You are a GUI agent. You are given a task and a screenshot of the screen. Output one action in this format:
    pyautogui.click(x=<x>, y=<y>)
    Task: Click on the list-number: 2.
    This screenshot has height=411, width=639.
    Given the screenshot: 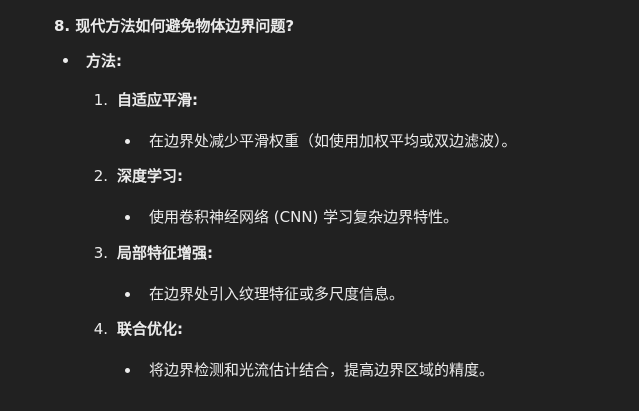 What is the action you would take?
    pyautogui.click(x=100, y=176)
    